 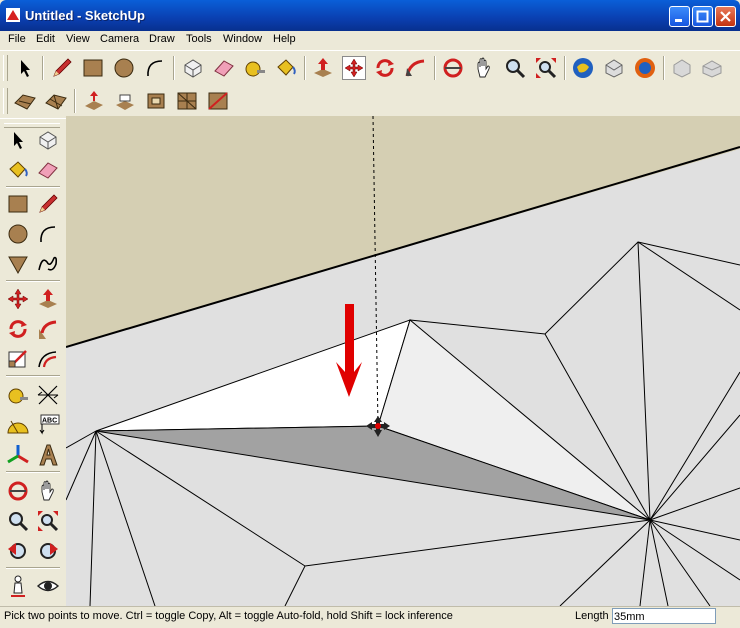 I want to click on add-location-icon, so click(x=682, y=68).